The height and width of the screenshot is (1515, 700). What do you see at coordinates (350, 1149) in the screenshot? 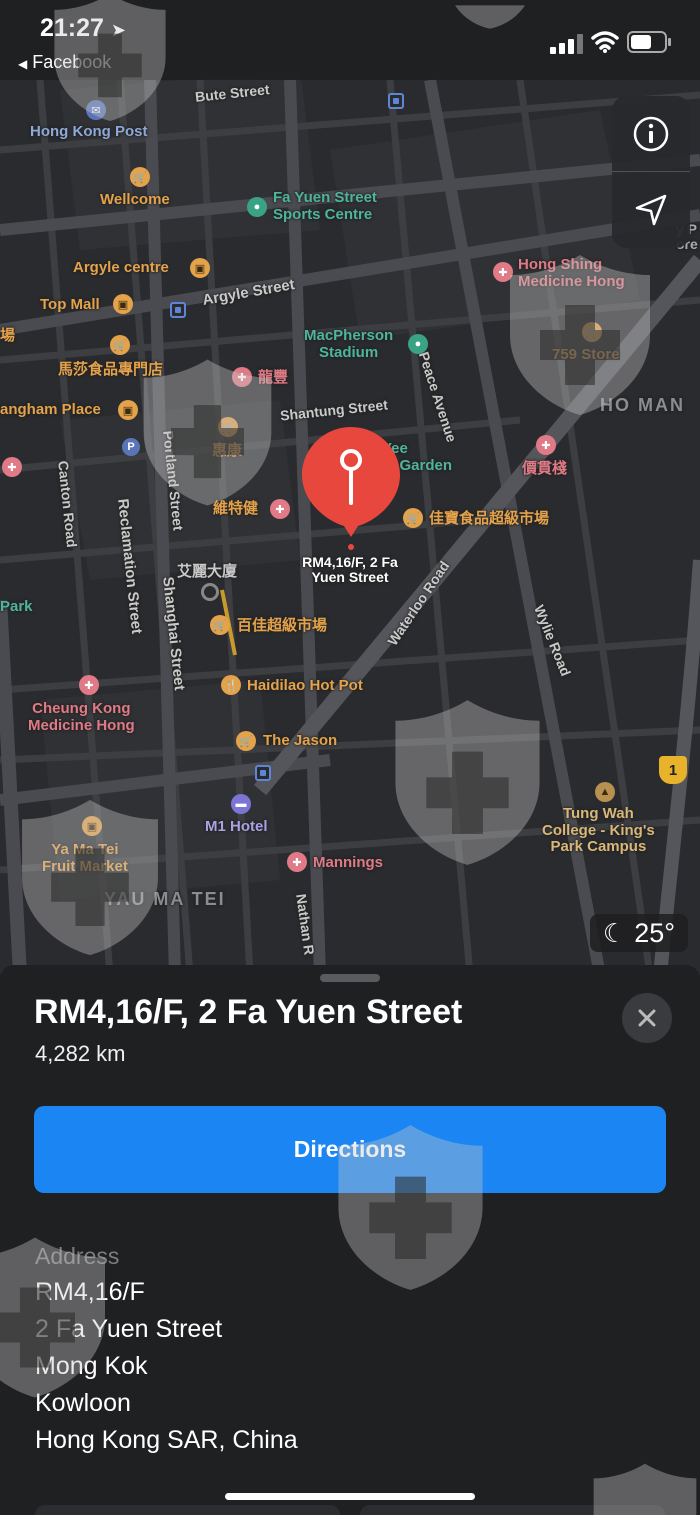
I see `directions-button: Directions` at bounding box center [350, 1149].